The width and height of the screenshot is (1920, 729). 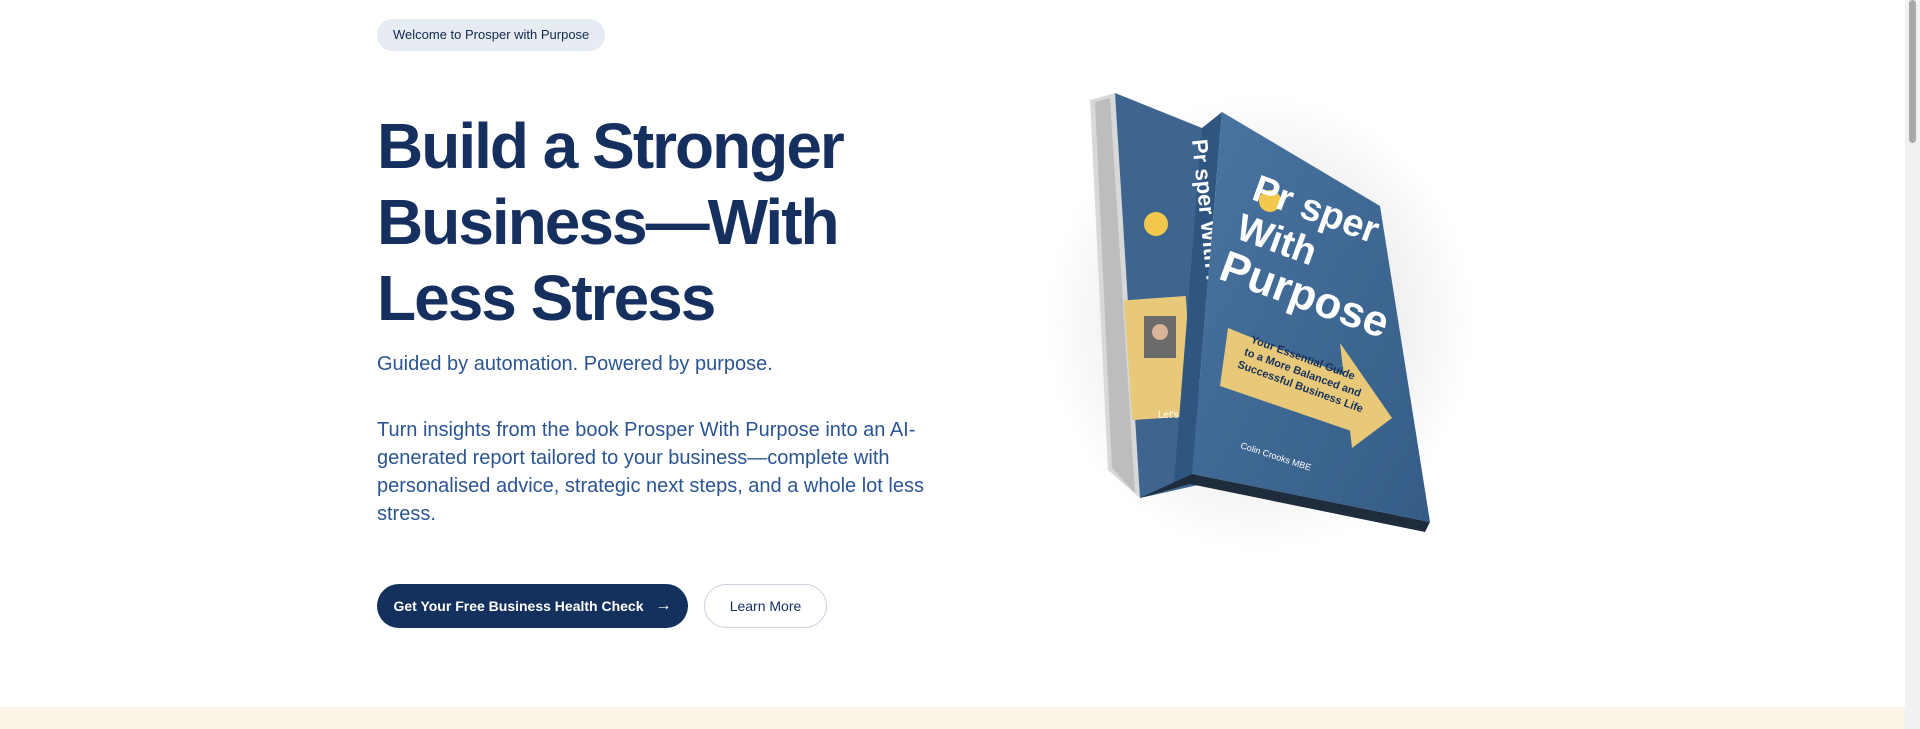 What do you see at coordinates (765, 606) in the screenshot?
I see `learn-more-button: Learn More` at bounding box center [765, 606].